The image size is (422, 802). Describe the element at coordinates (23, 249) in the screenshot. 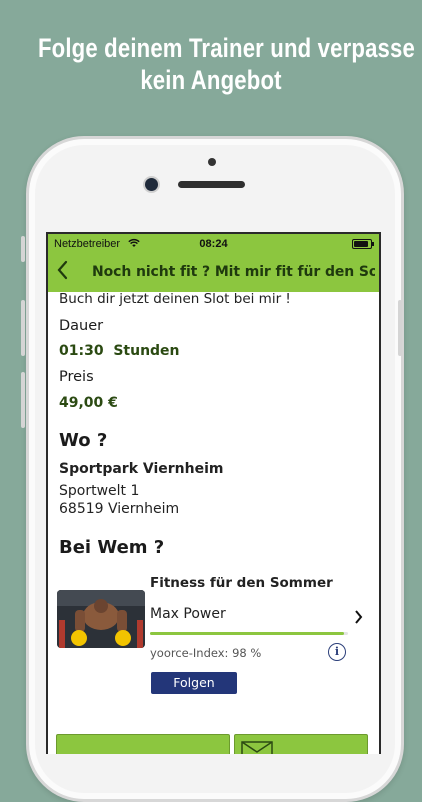

I see `phone-mute-switch` at that location.